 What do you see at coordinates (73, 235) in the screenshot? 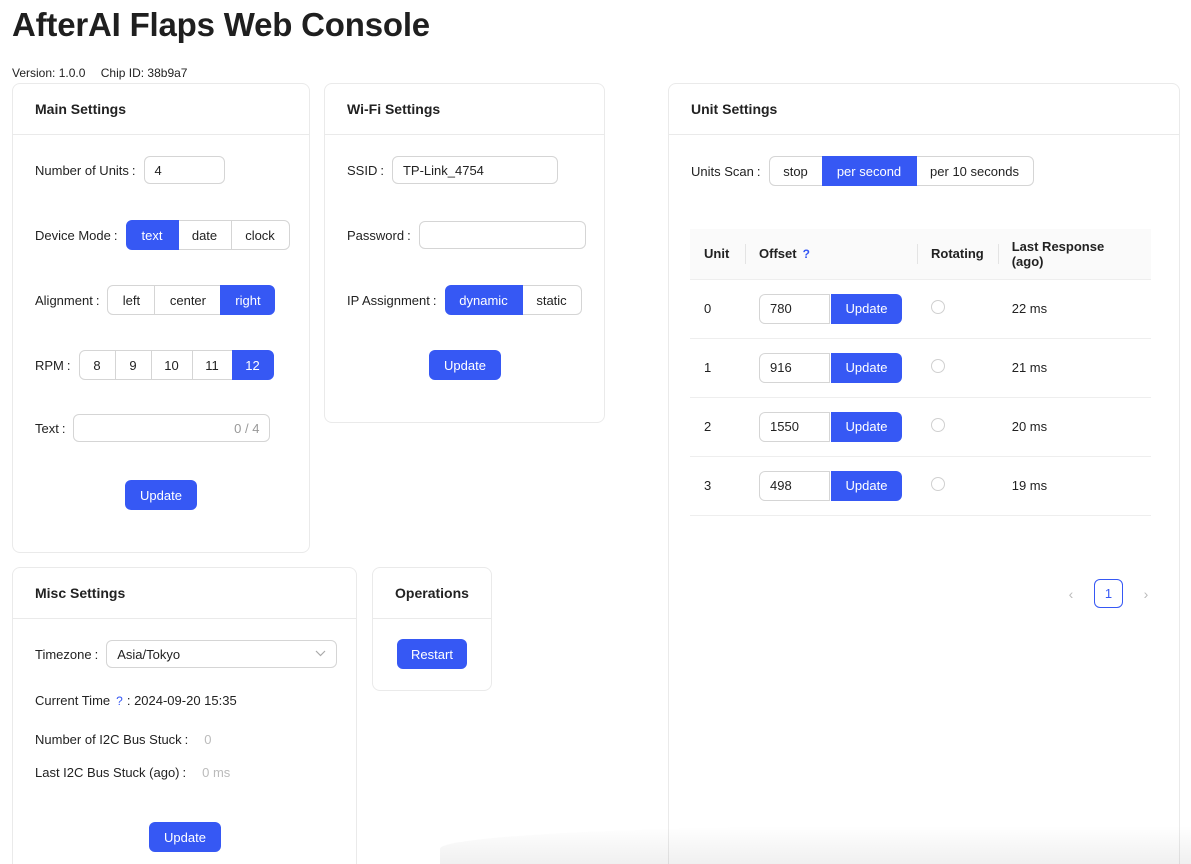
I see `mode-label: Device Mode` at bounding box center [73, 235].